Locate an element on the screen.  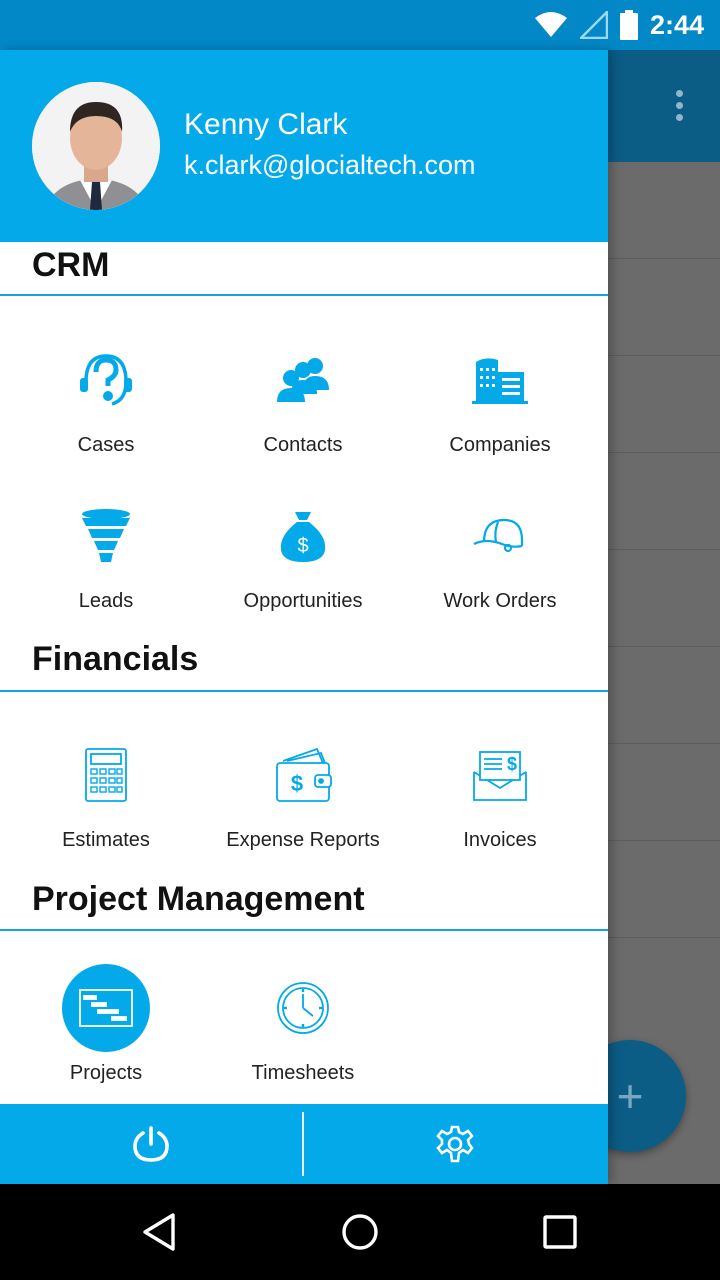
menu-item-invoices: $ Invoices is located at coordinates (500, 797).